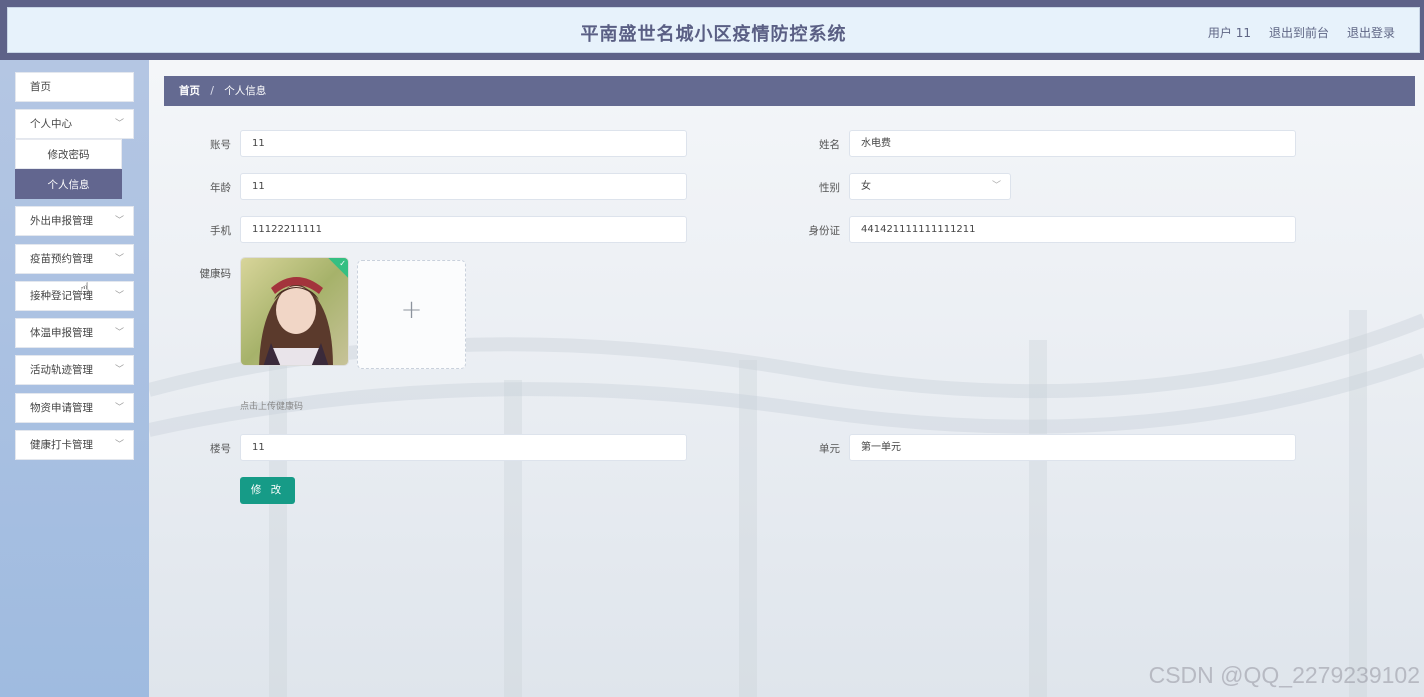 The image size is (1424, 697). What do you see at coordinates (1072, 447) in the screenshot?
I see `unit-field: 第一单元` at bounding box center [1072, 447].